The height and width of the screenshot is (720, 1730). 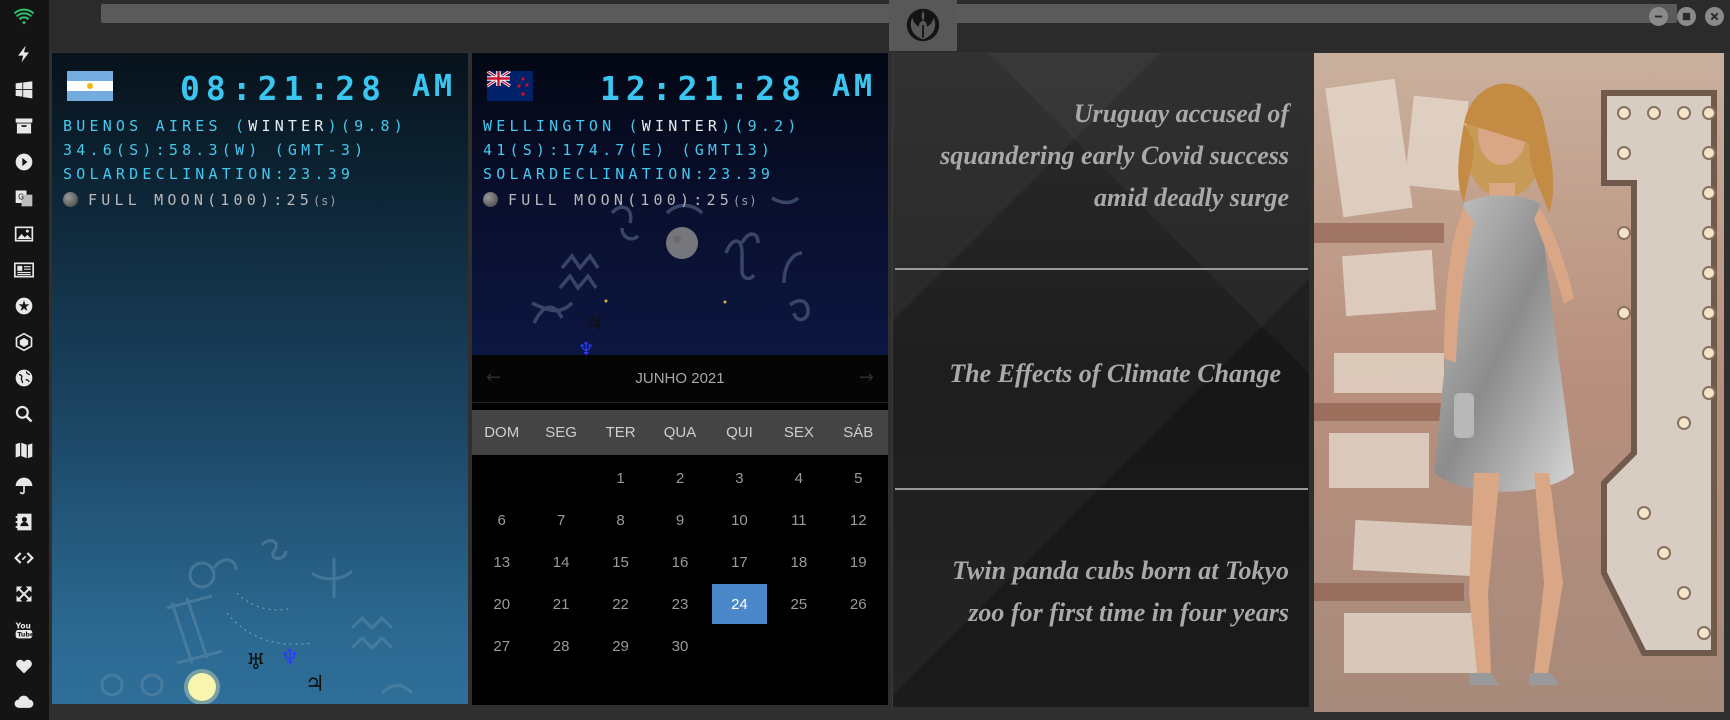 I want to click on calendar-day: 3, so click(x=739, y=478).